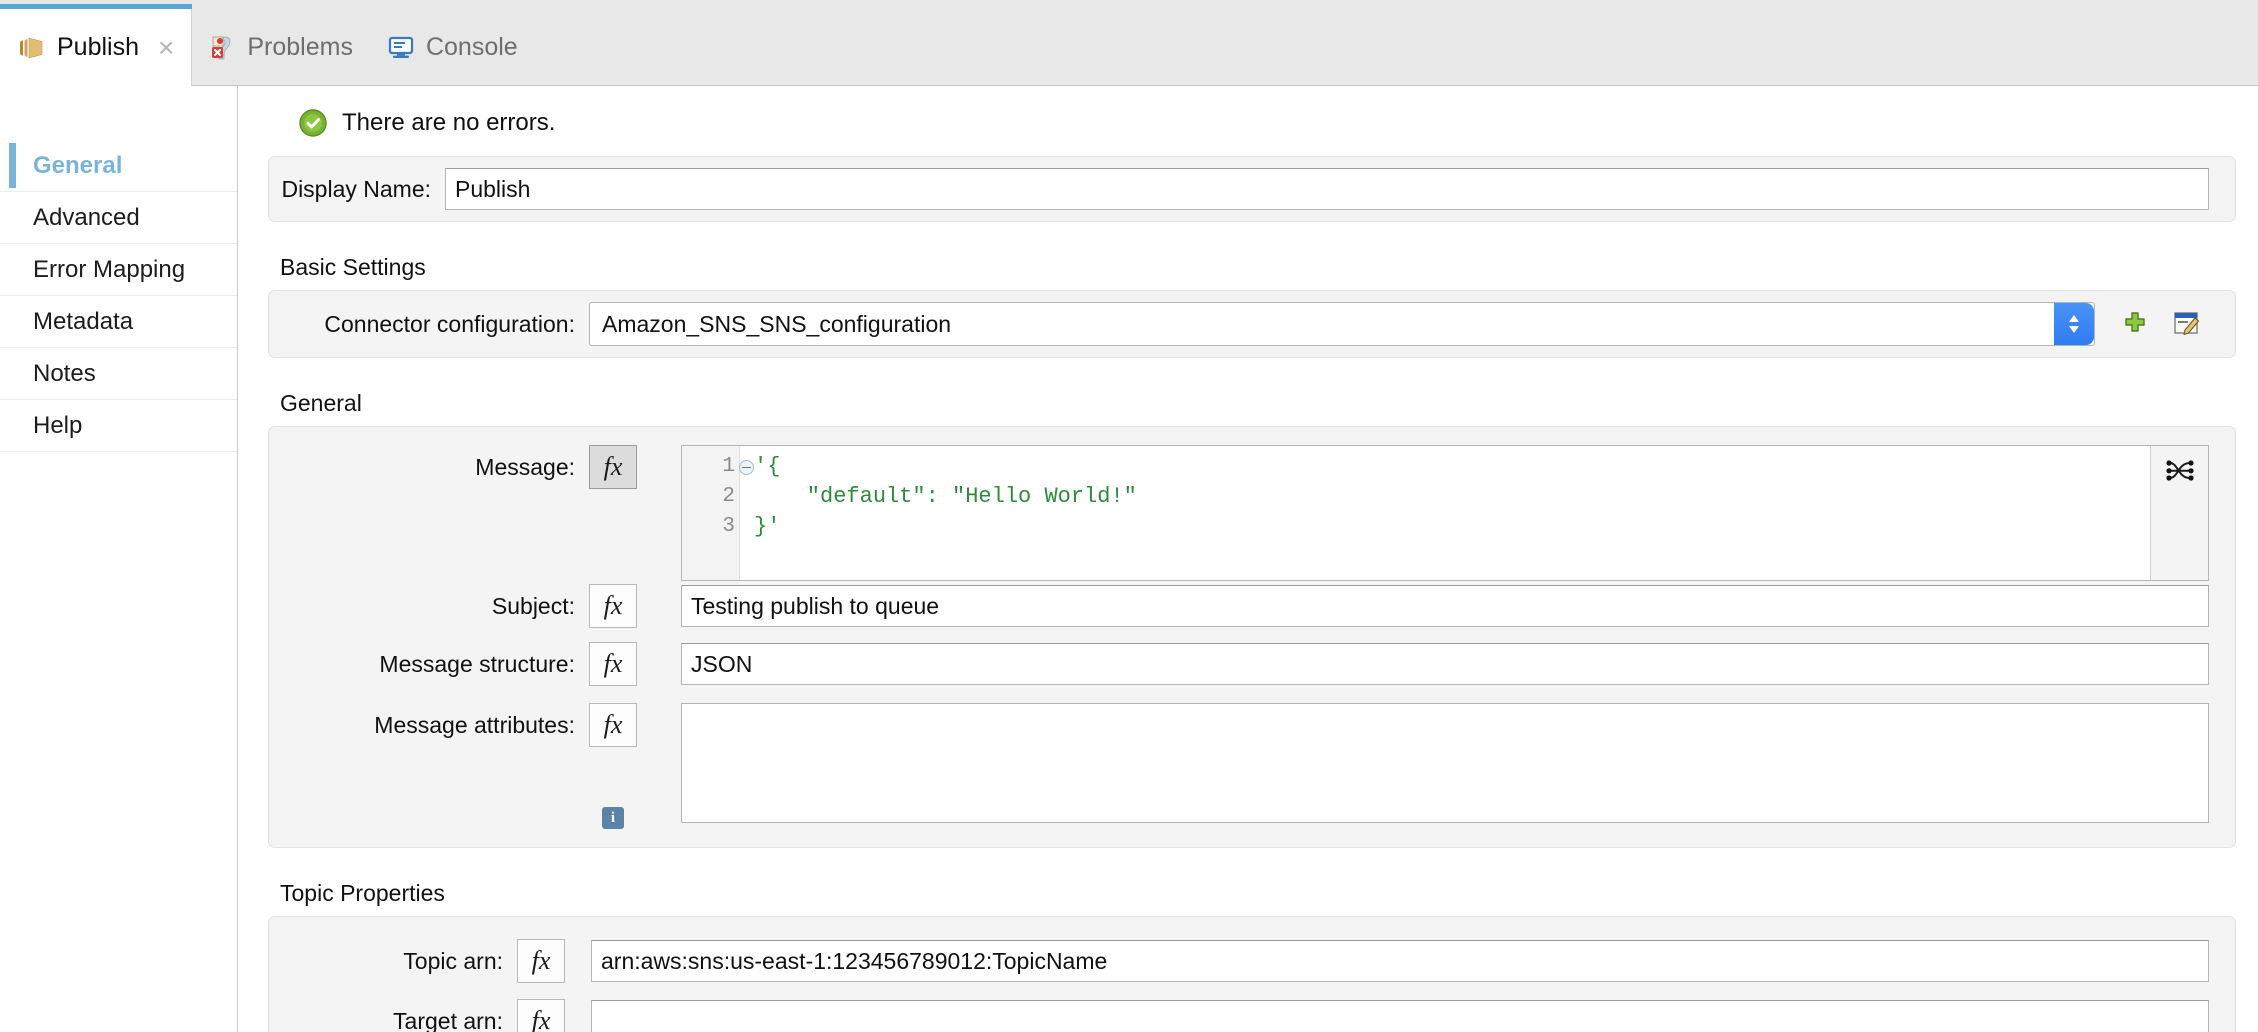 This screenshot has height=1032, width=2258. Describe the element at coordinates (1129, 43) in the screenshot. I see `editor-tab-bar: Publish × Problems Console` at that location.